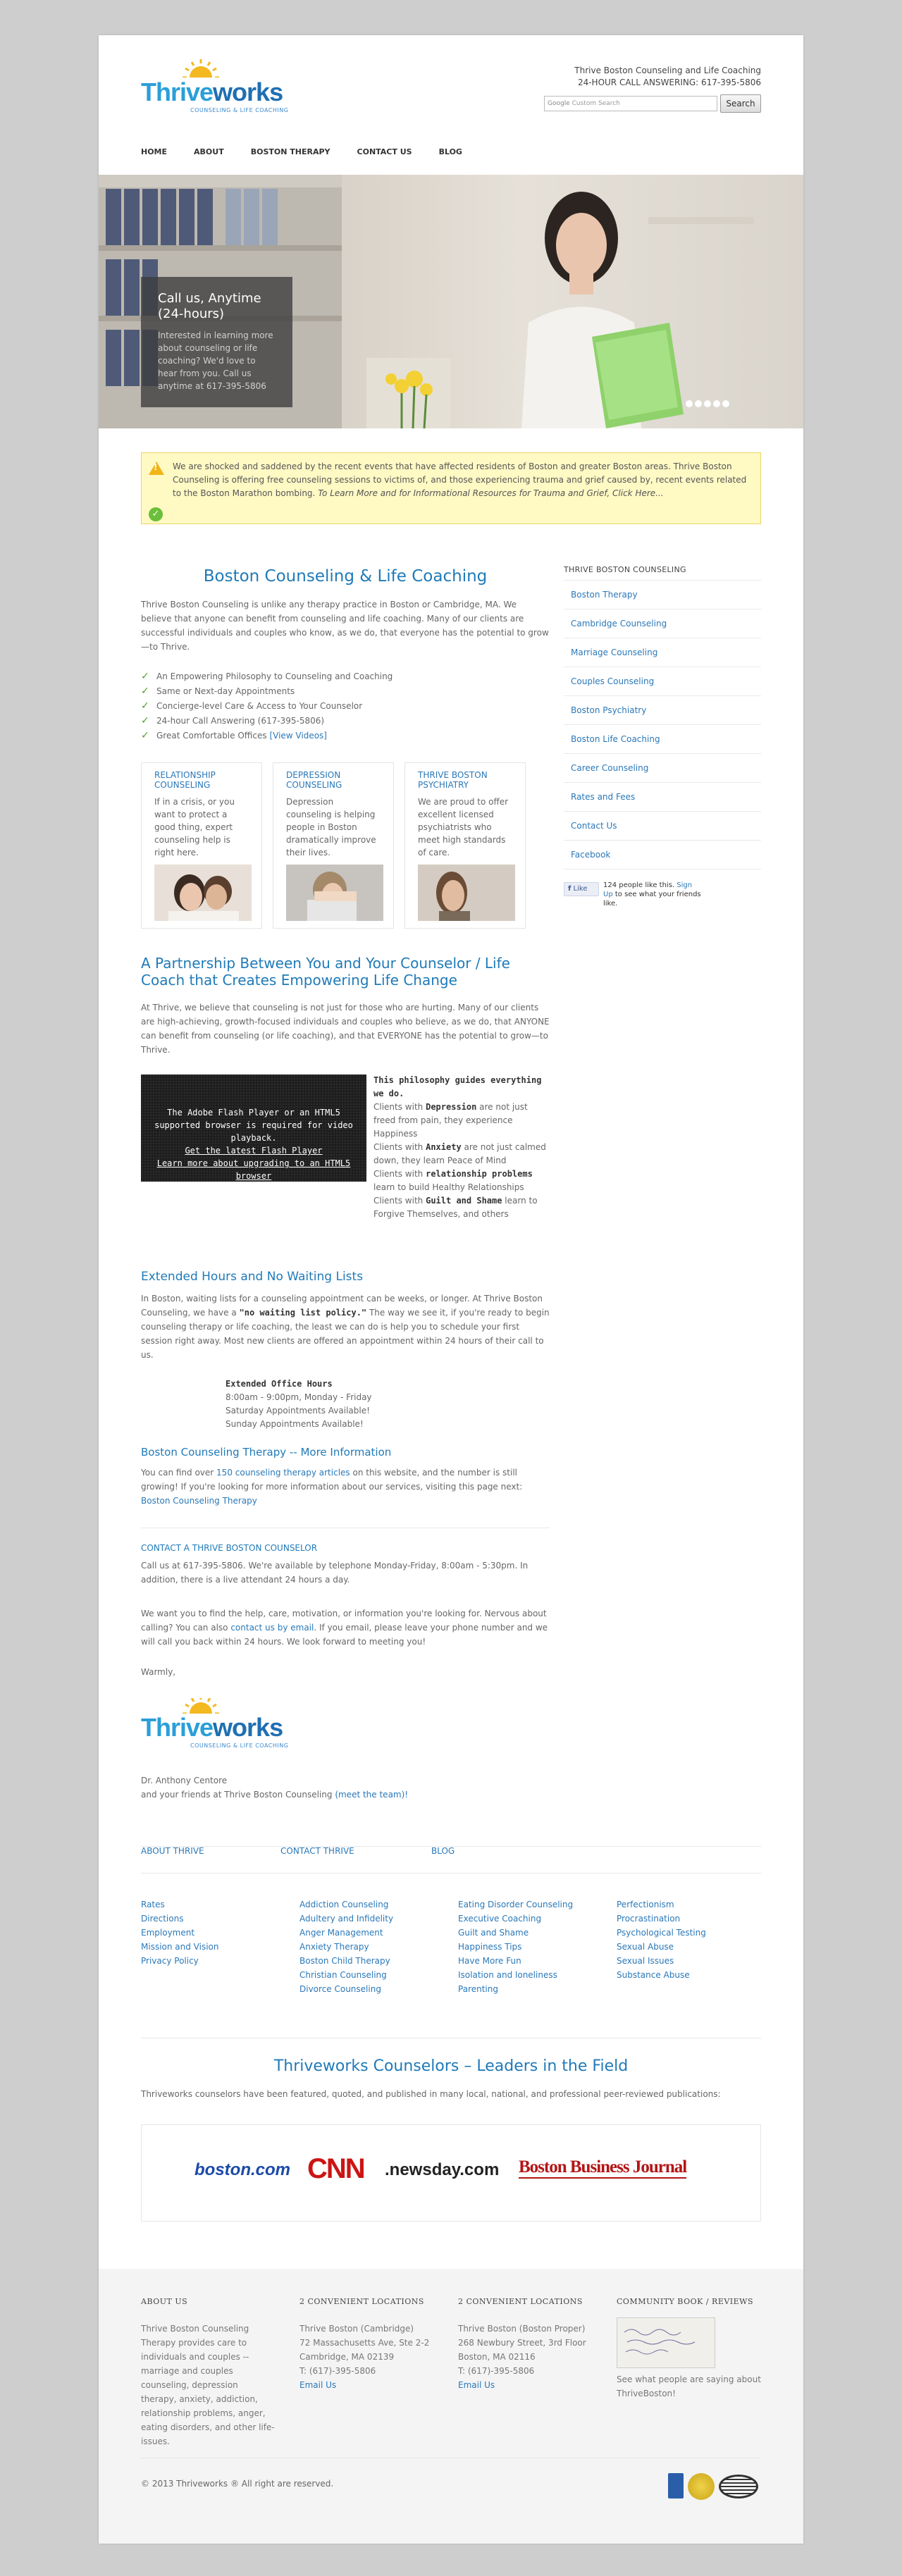 Image resolution: width=902 pixels, height=2576 pixels. What do you see at coordinates (559, 103) in the screenshot?
I see `google-brand: Google` at bounding box center [559, 103].